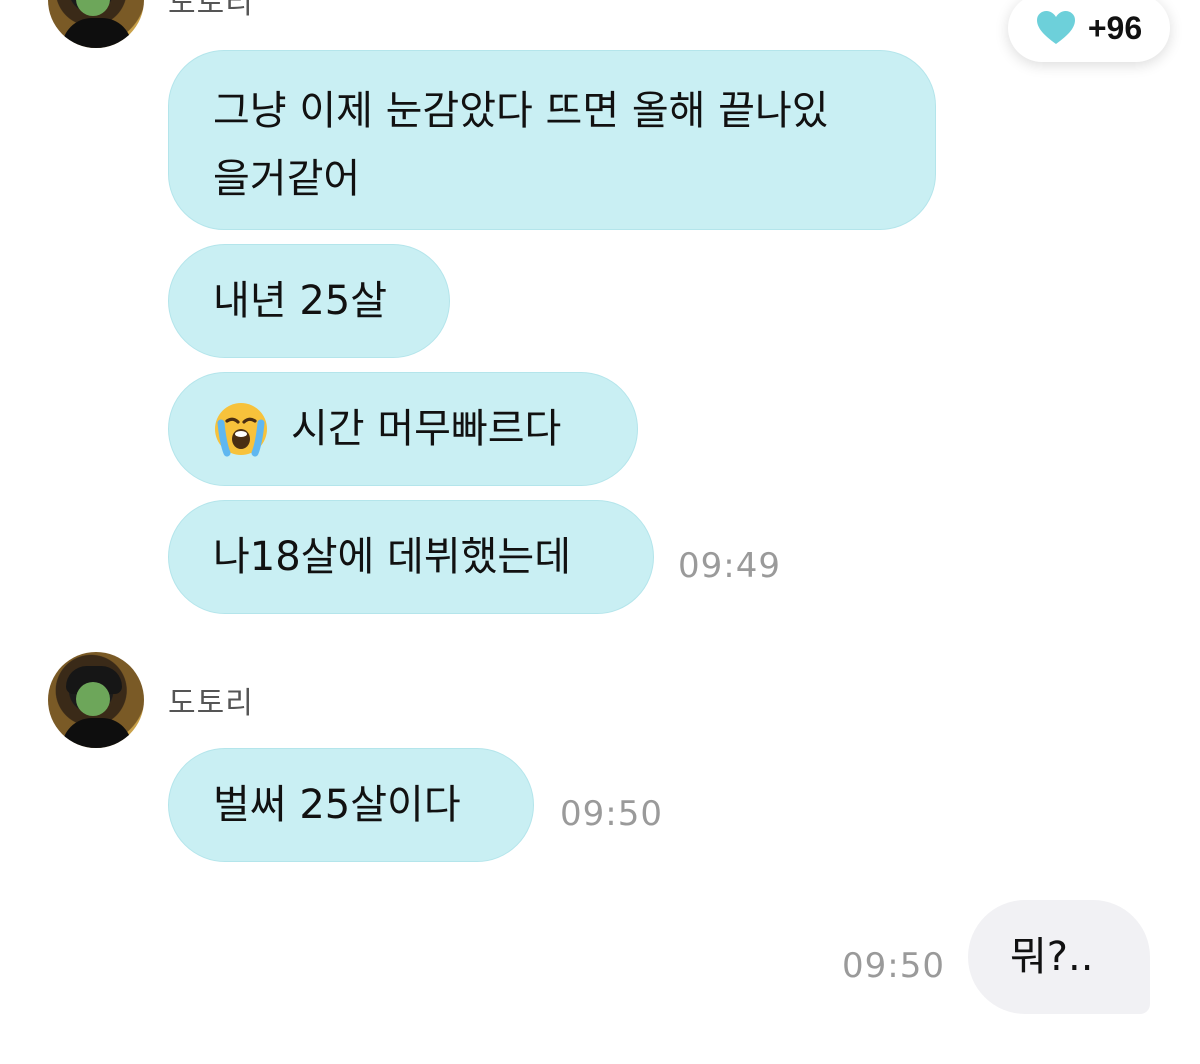 This screenshot has height=1064, width=1200. What do you see at coordinates (729, 566) in the screenshot?
I see `message-timestamp: 09:49` at bounding box center [729, 566].